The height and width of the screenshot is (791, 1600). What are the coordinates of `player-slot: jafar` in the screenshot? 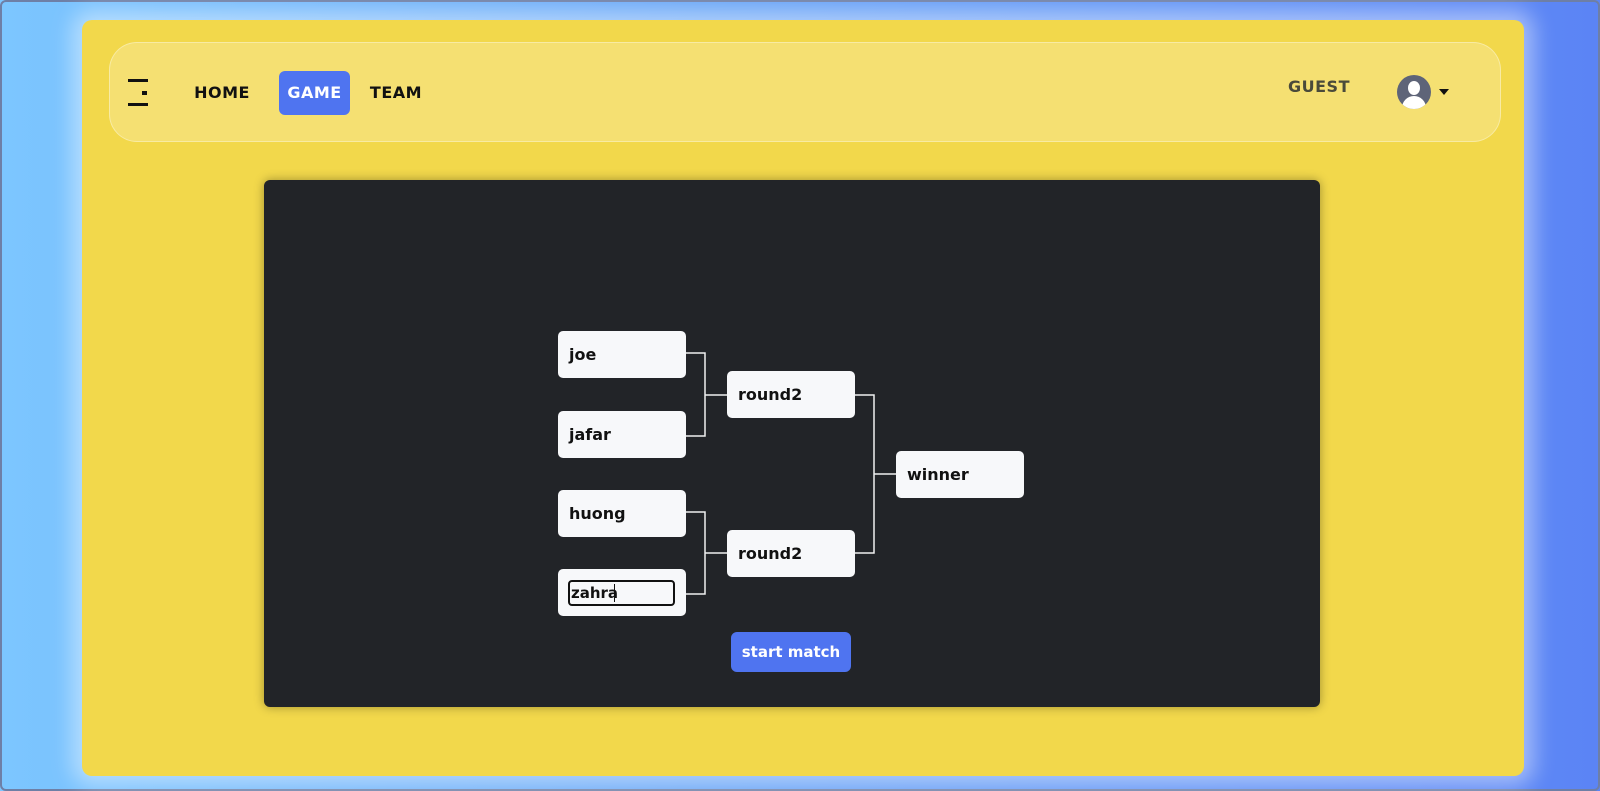 It's located at (622, 434).